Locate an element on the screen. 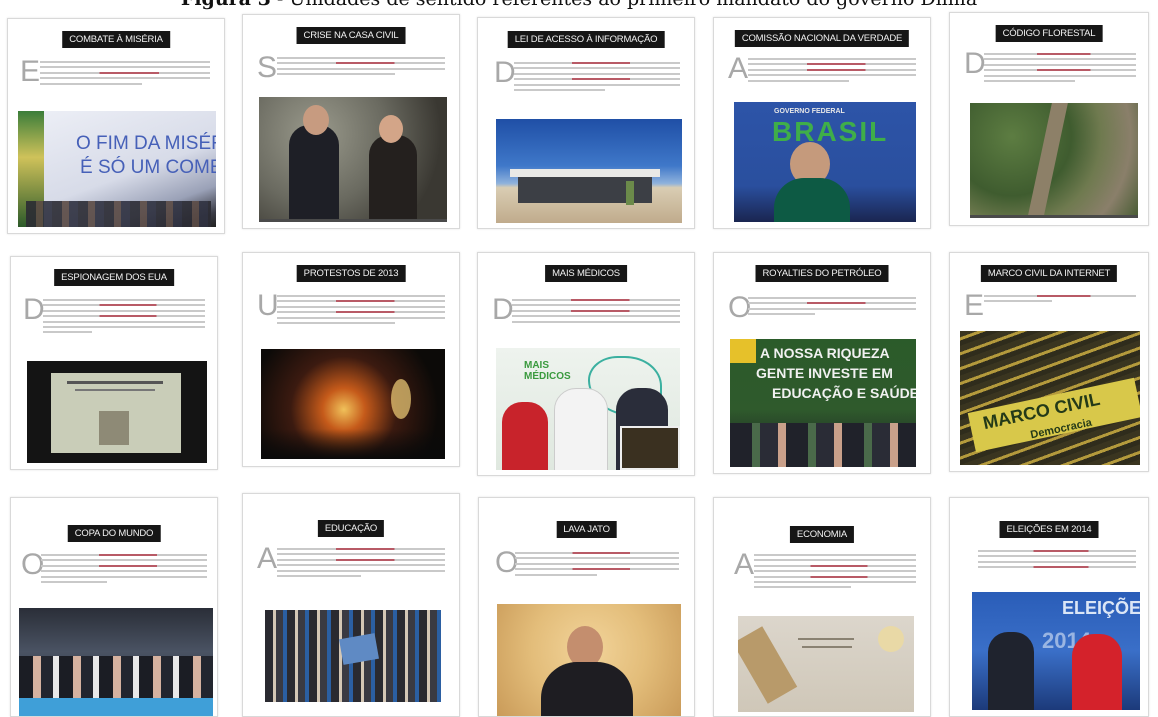  slide-card: CRISE NA CASA CIVIL S is located at coordinates (351, 121).